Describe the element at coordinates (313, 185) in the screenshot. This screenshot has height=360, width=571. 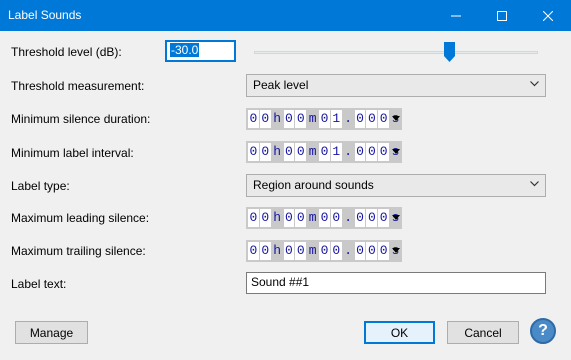
I see `label-type-value: Region around sounds` at that location.